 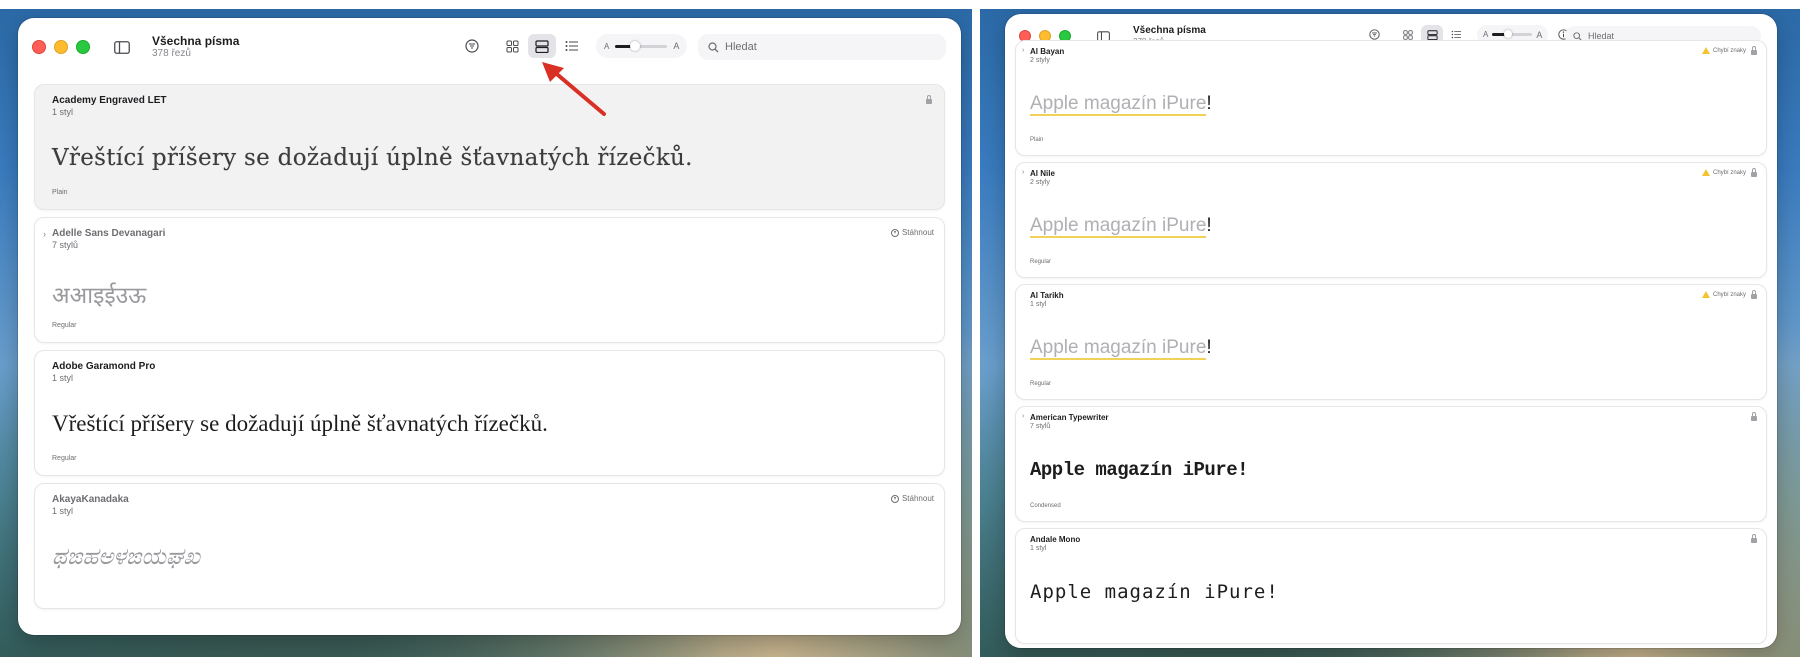 I want to click on strip-view-icon, so click(x=542, y=46).